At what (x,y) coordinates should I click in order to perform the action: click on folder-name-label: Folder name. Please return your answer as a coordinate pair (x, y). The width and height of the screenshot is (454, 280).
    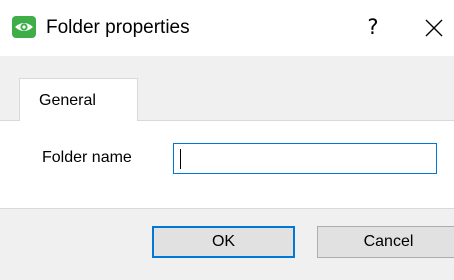
    Looking at the image, I should click on (87, 157).